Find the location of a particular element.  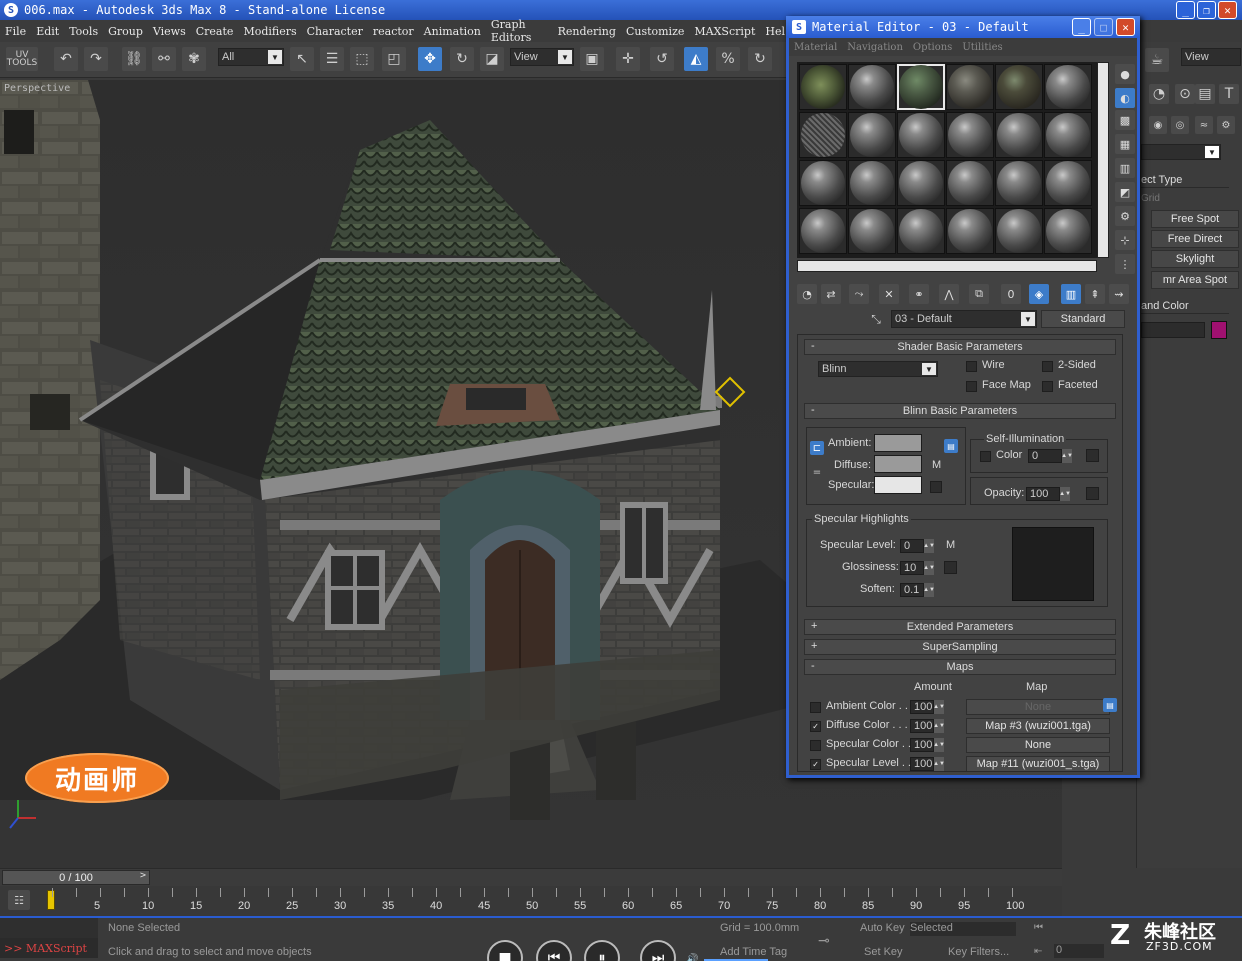

close-button: ✕ is located at coordinates (1227, 10).